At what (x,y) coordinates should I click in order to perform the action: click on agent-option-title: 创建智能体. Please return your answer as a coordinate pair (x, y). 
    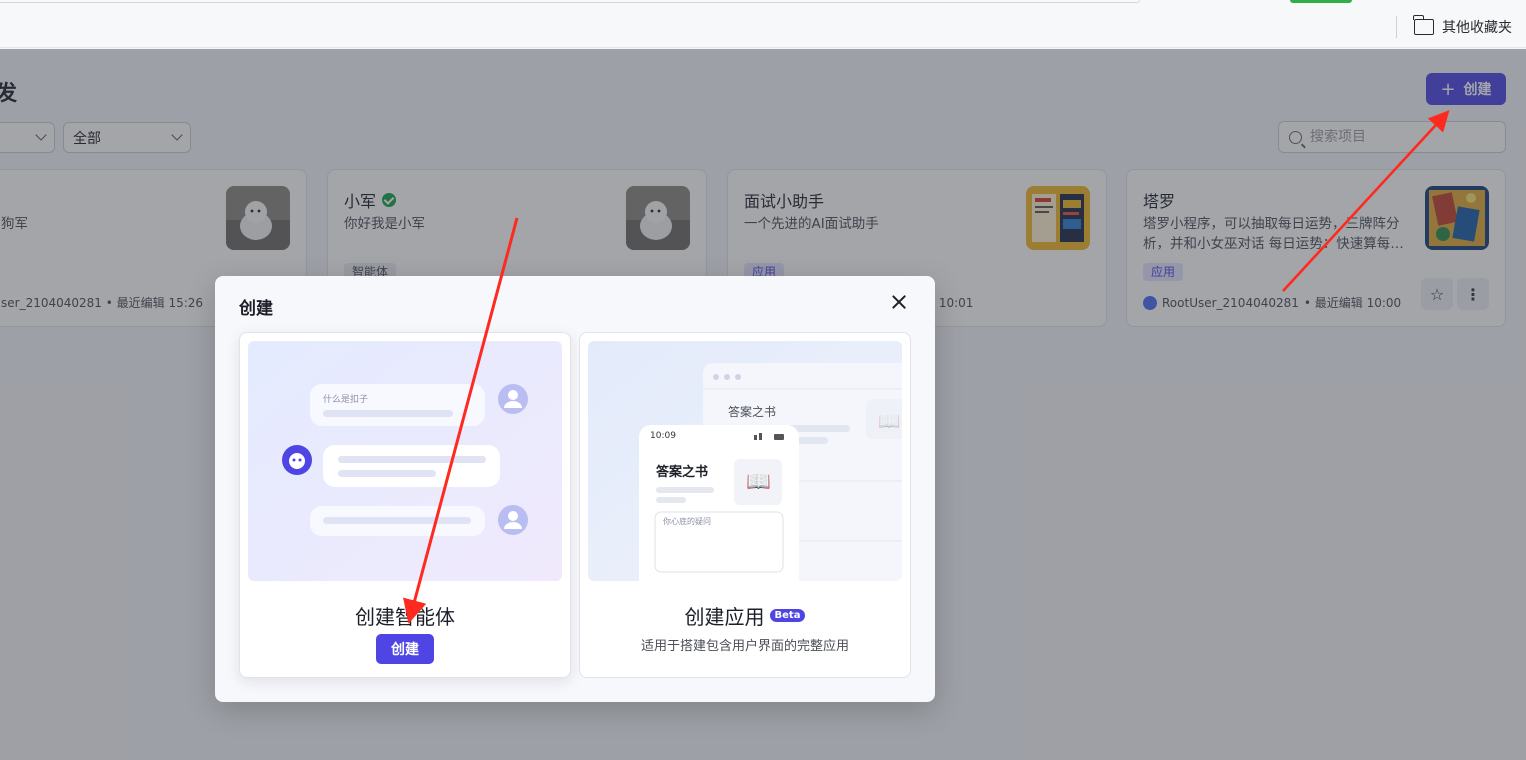
    Looking at the image, I should click on (405, 617).